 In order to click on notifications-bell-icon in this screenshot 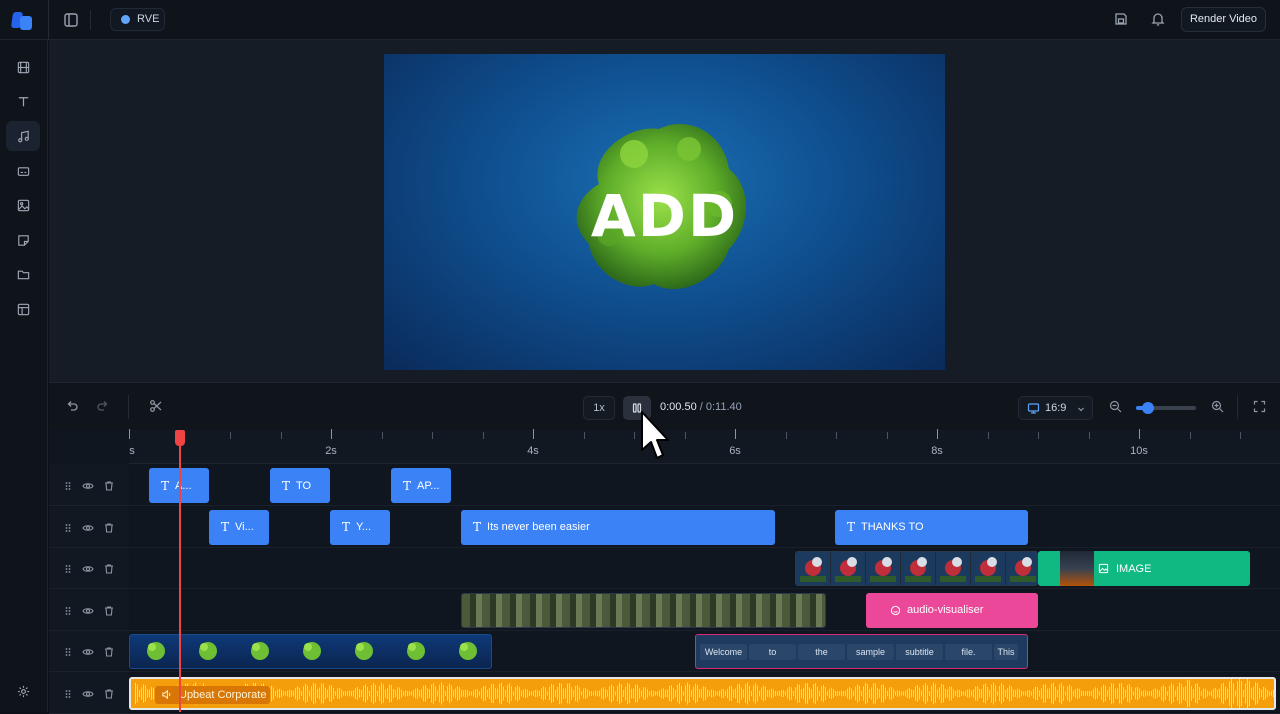, I will do `click(1158, 19)`.